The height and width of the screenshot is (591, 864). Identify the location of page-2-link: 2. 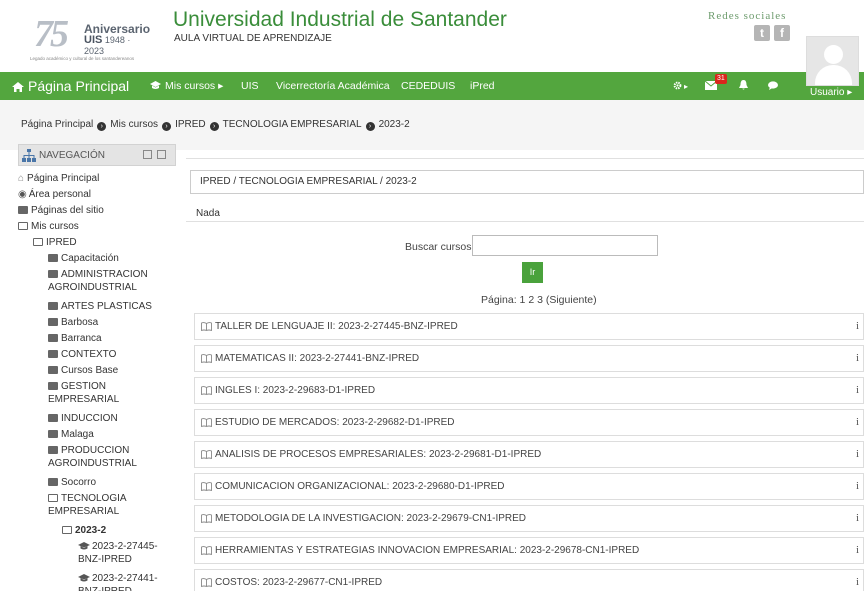
(531, 300).